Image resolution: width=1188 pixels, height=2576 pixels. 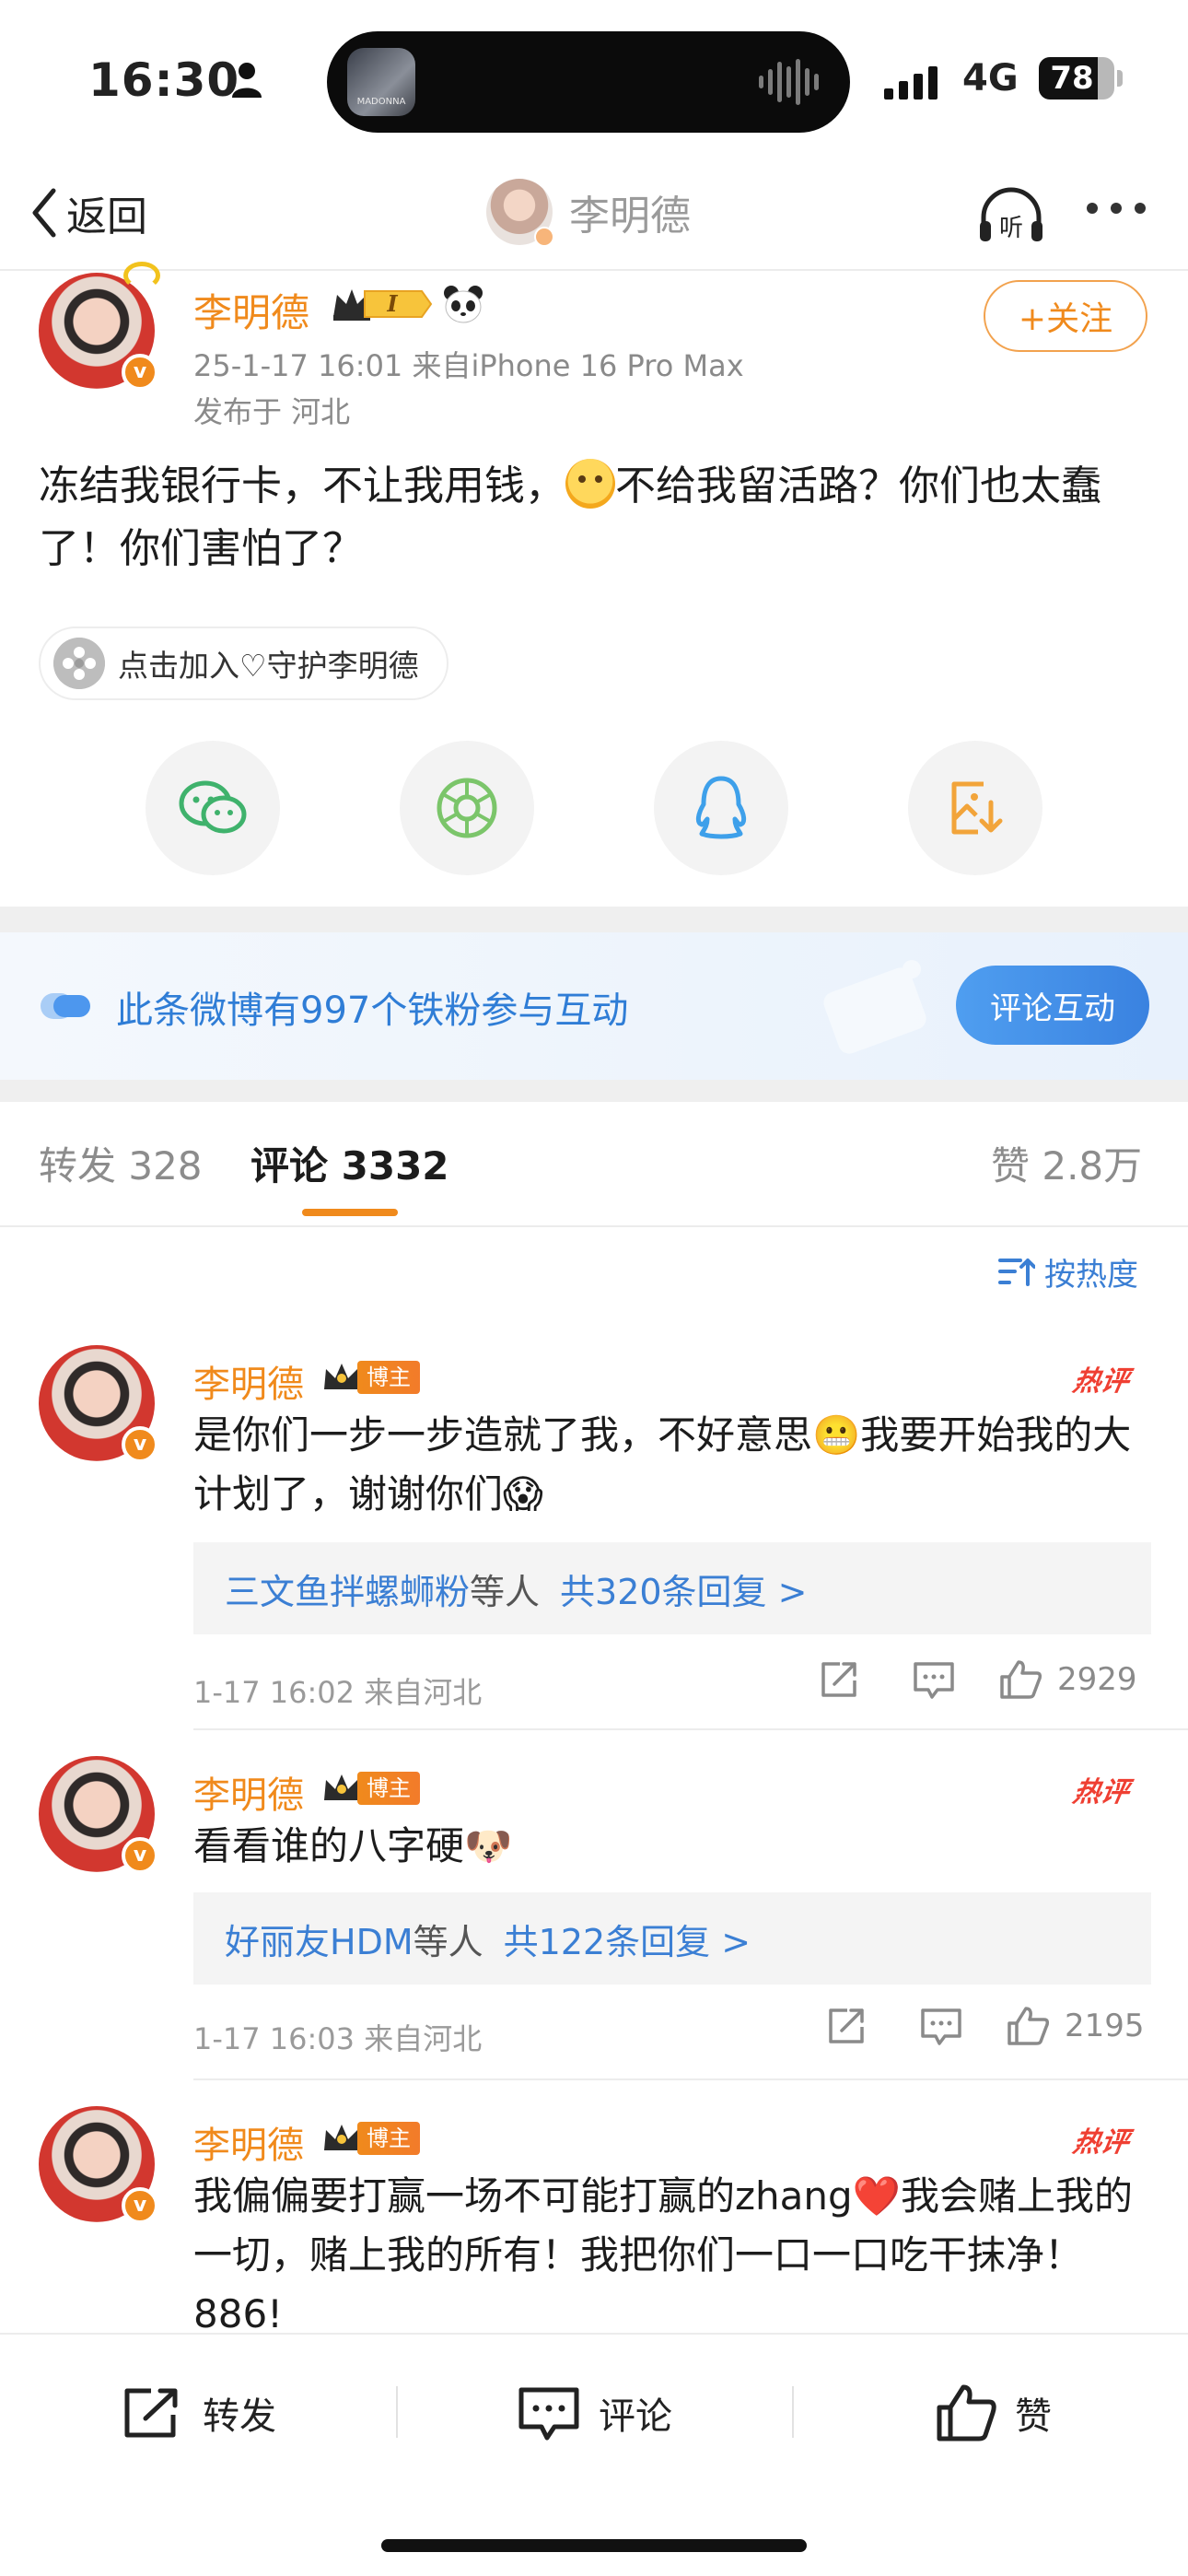 I want to click on like-label: 赞, so click(x=1033, y=2416).